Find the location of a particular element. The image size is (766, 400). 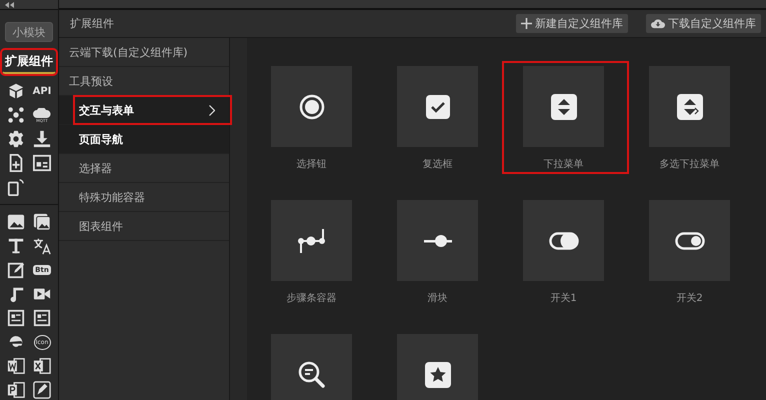

nodes-icon is located at coordinates (16, 115).